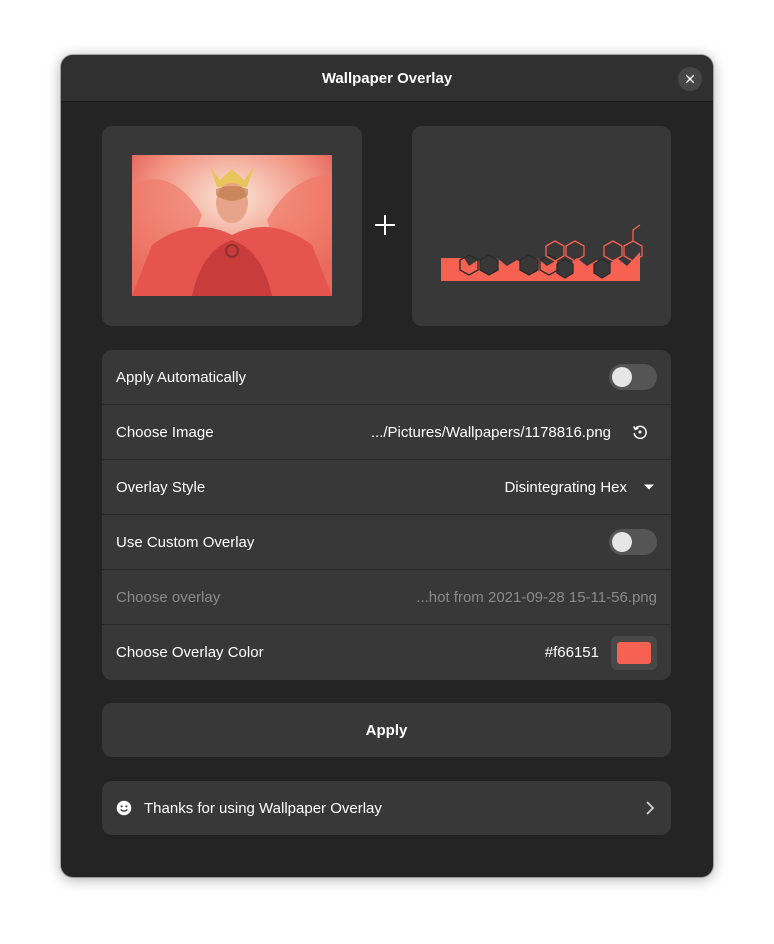  I want to click on choose-overlay-path: ...hot from 2021-09-28 15-11-56.png, so click(536, 597).